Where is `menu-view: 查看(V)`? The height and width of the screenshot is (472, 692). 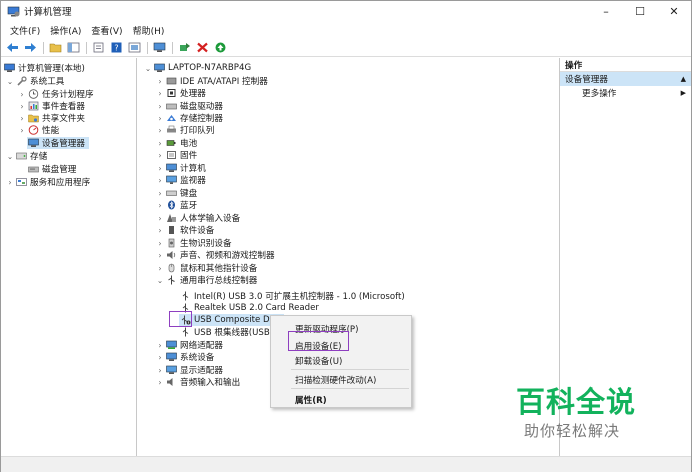
menu-view: 查看(V) is located at coordinates (106, 30).